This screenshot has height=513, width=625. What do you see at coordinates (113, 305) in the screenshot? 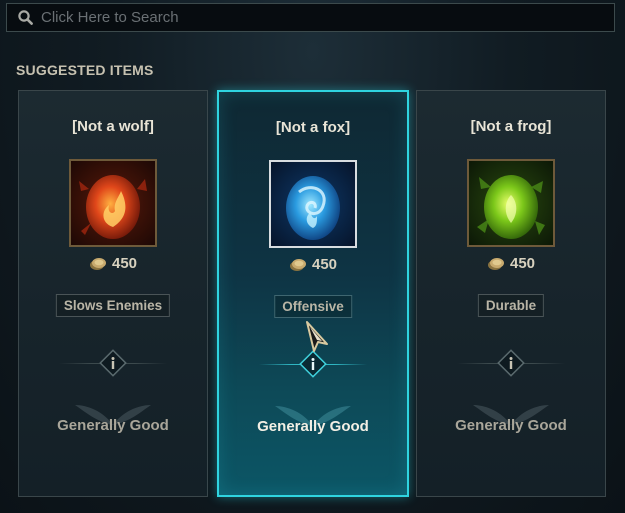
I see `item-tag: Slows Enemies` at bounding box center [113, 305].